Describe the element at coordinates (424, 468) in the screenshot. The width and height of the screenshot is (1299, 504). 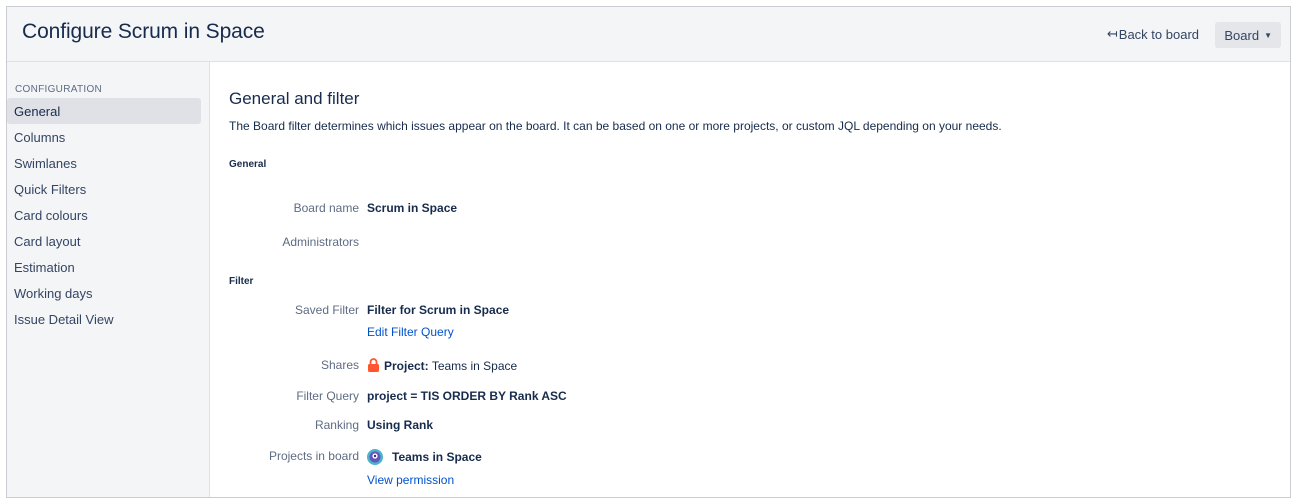
I see `projects-value-group: Teams in Space View permission` at that location.